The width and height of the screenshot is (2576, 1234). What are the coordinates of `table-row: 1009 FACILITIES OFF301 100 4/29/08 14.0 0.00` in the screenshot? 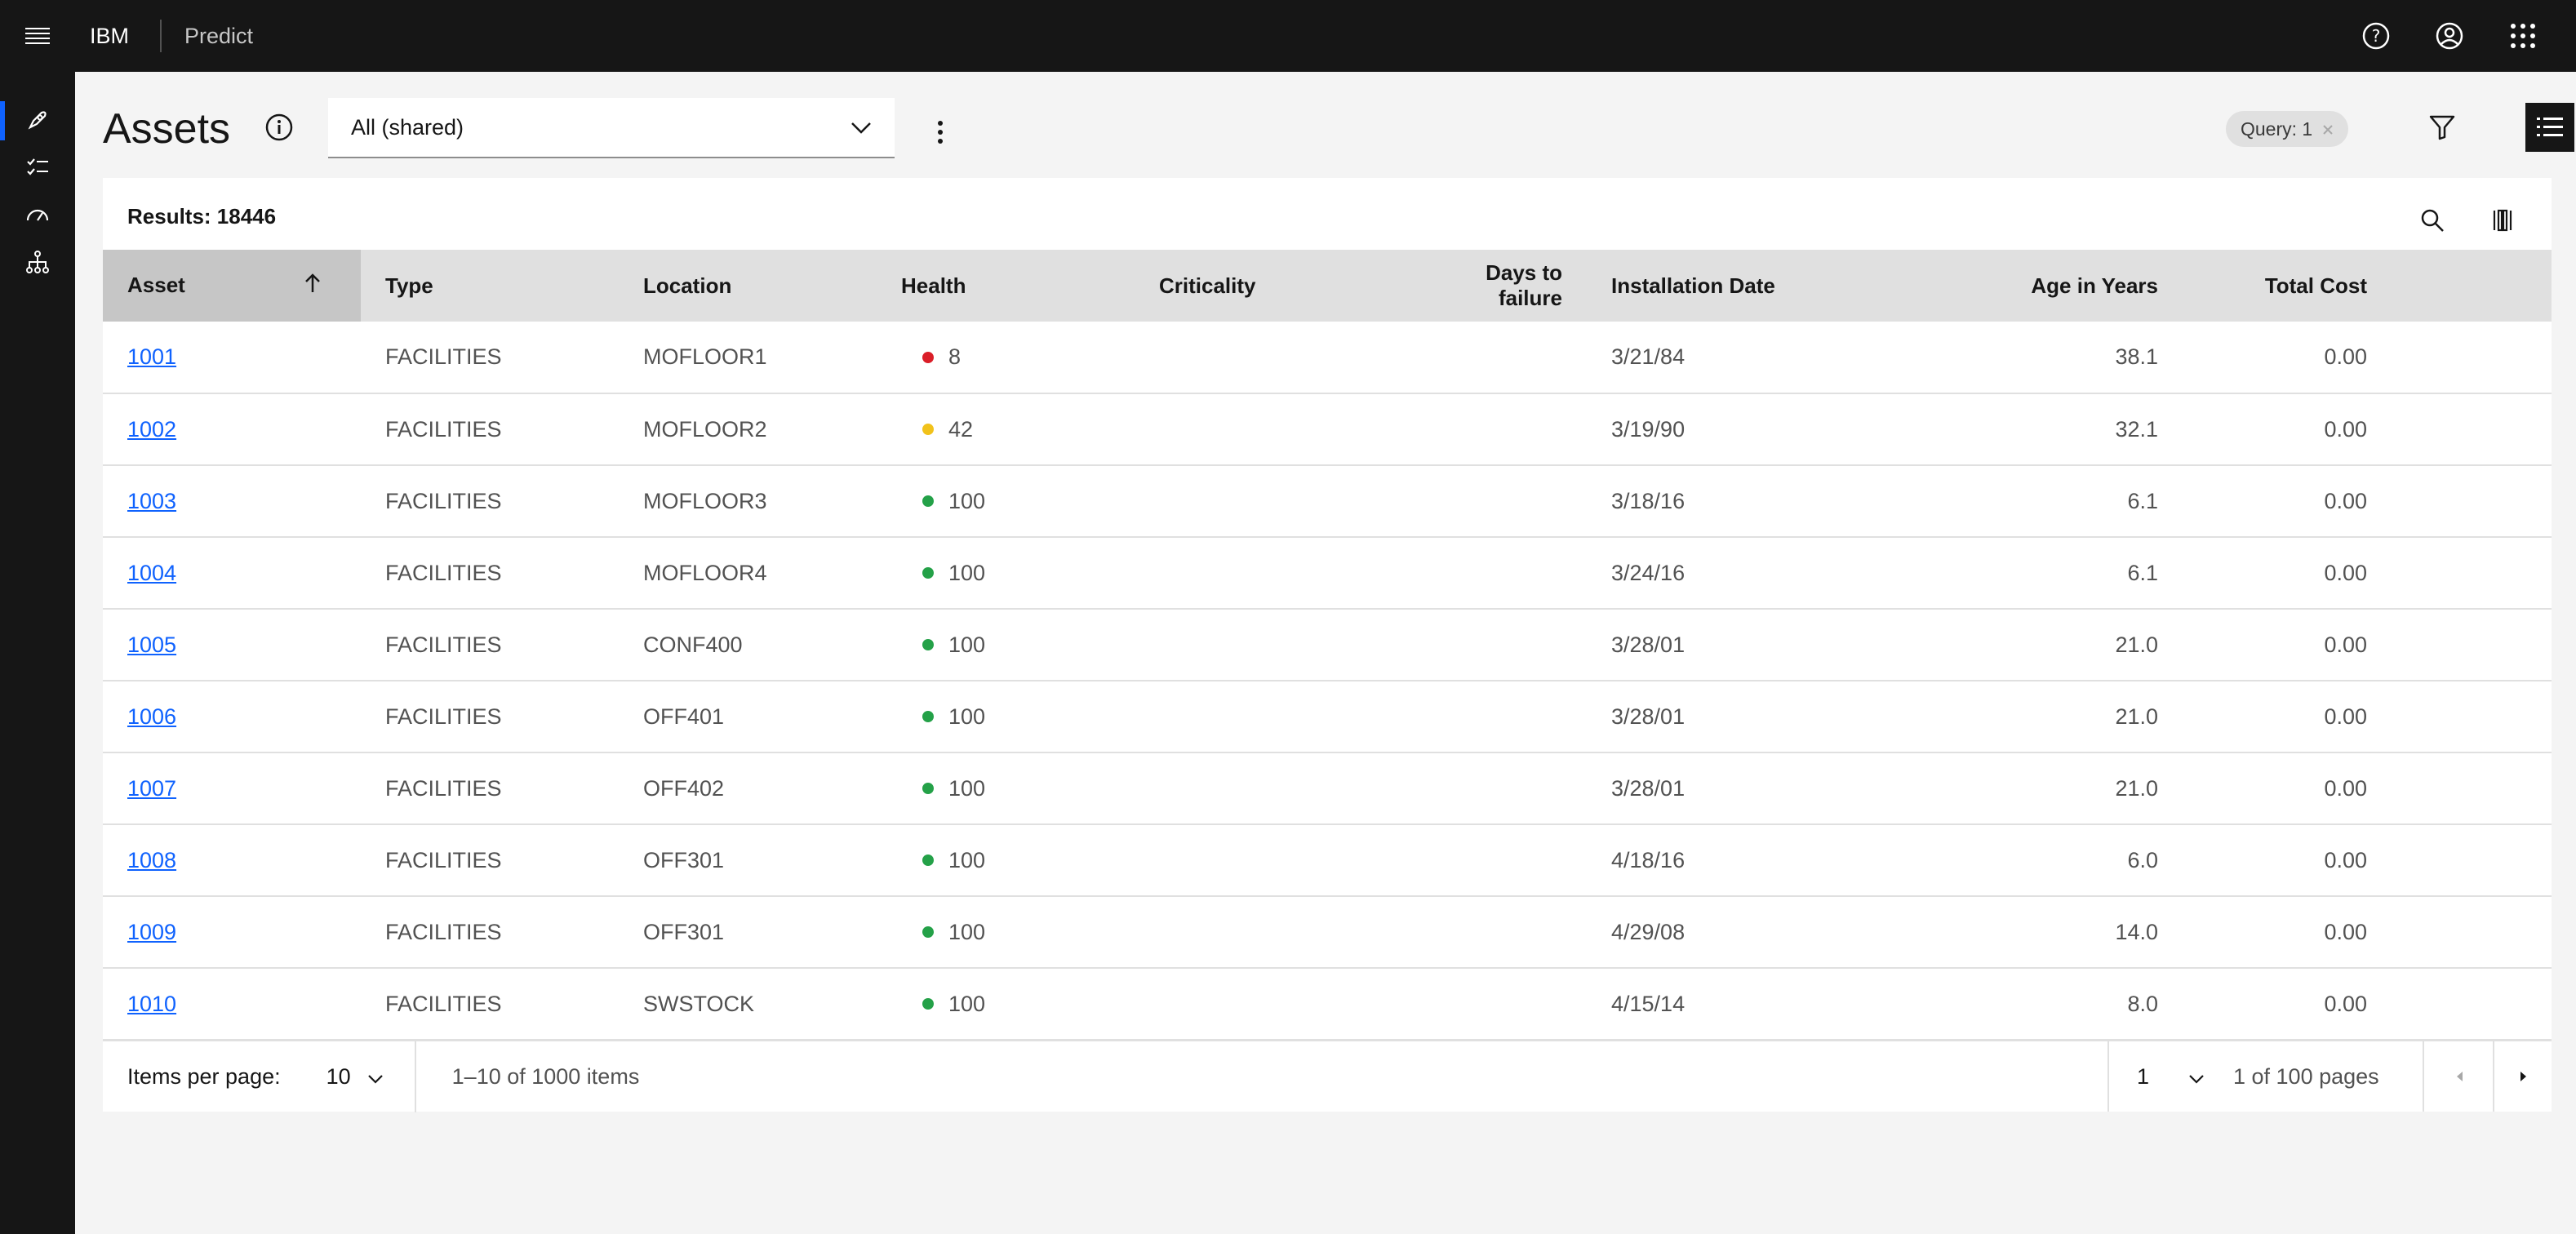 It's located at (1327, 932).